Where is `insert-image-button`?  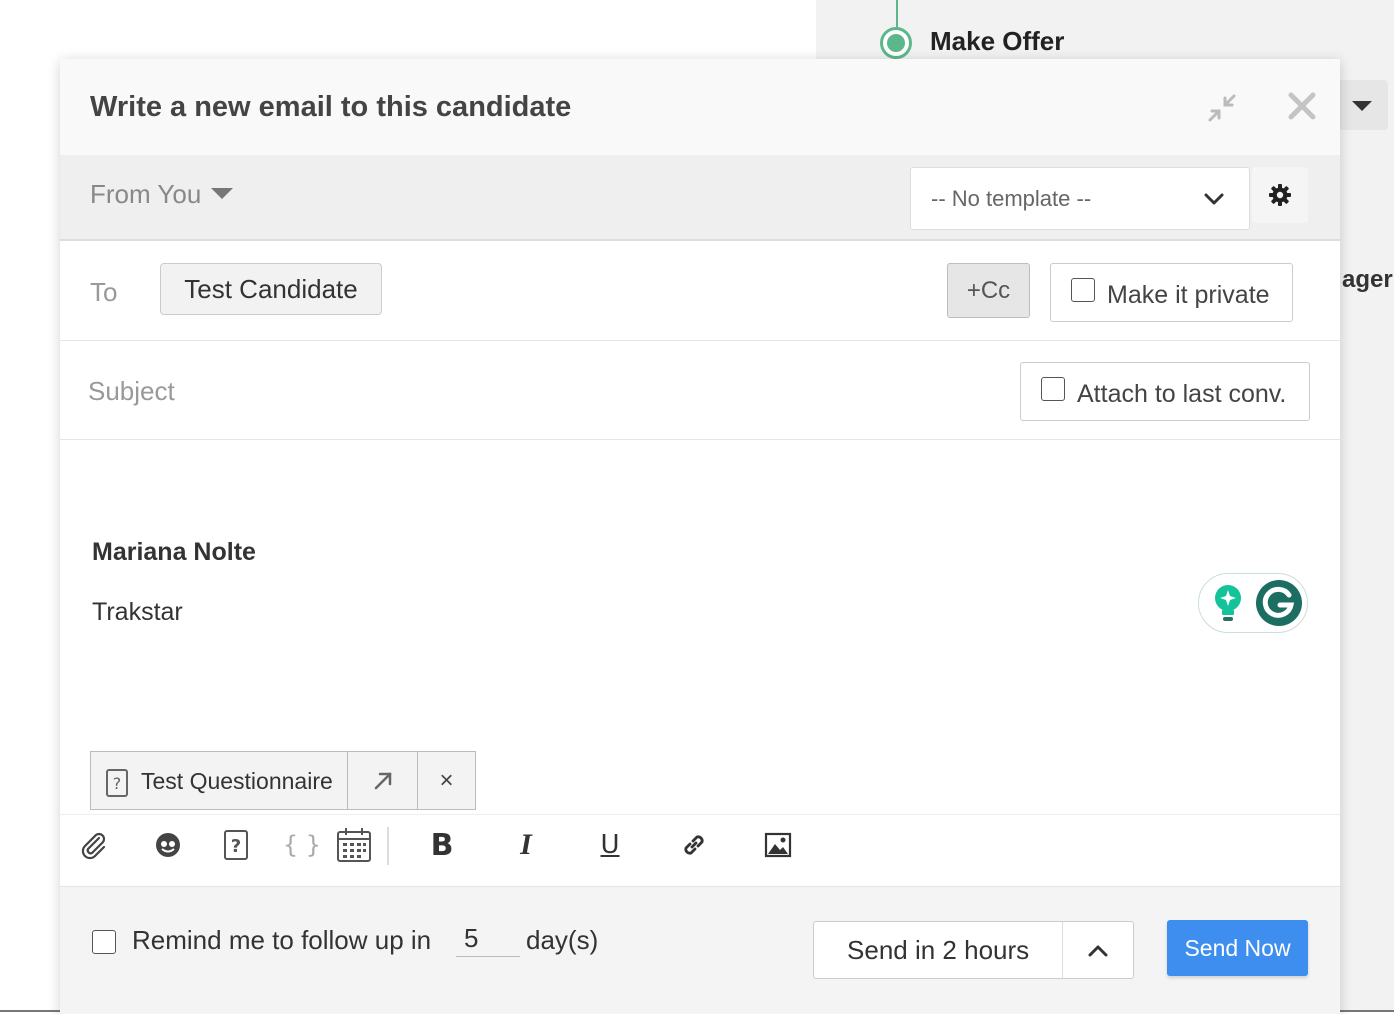 insert-image-button is located at coordinates (778, 845).